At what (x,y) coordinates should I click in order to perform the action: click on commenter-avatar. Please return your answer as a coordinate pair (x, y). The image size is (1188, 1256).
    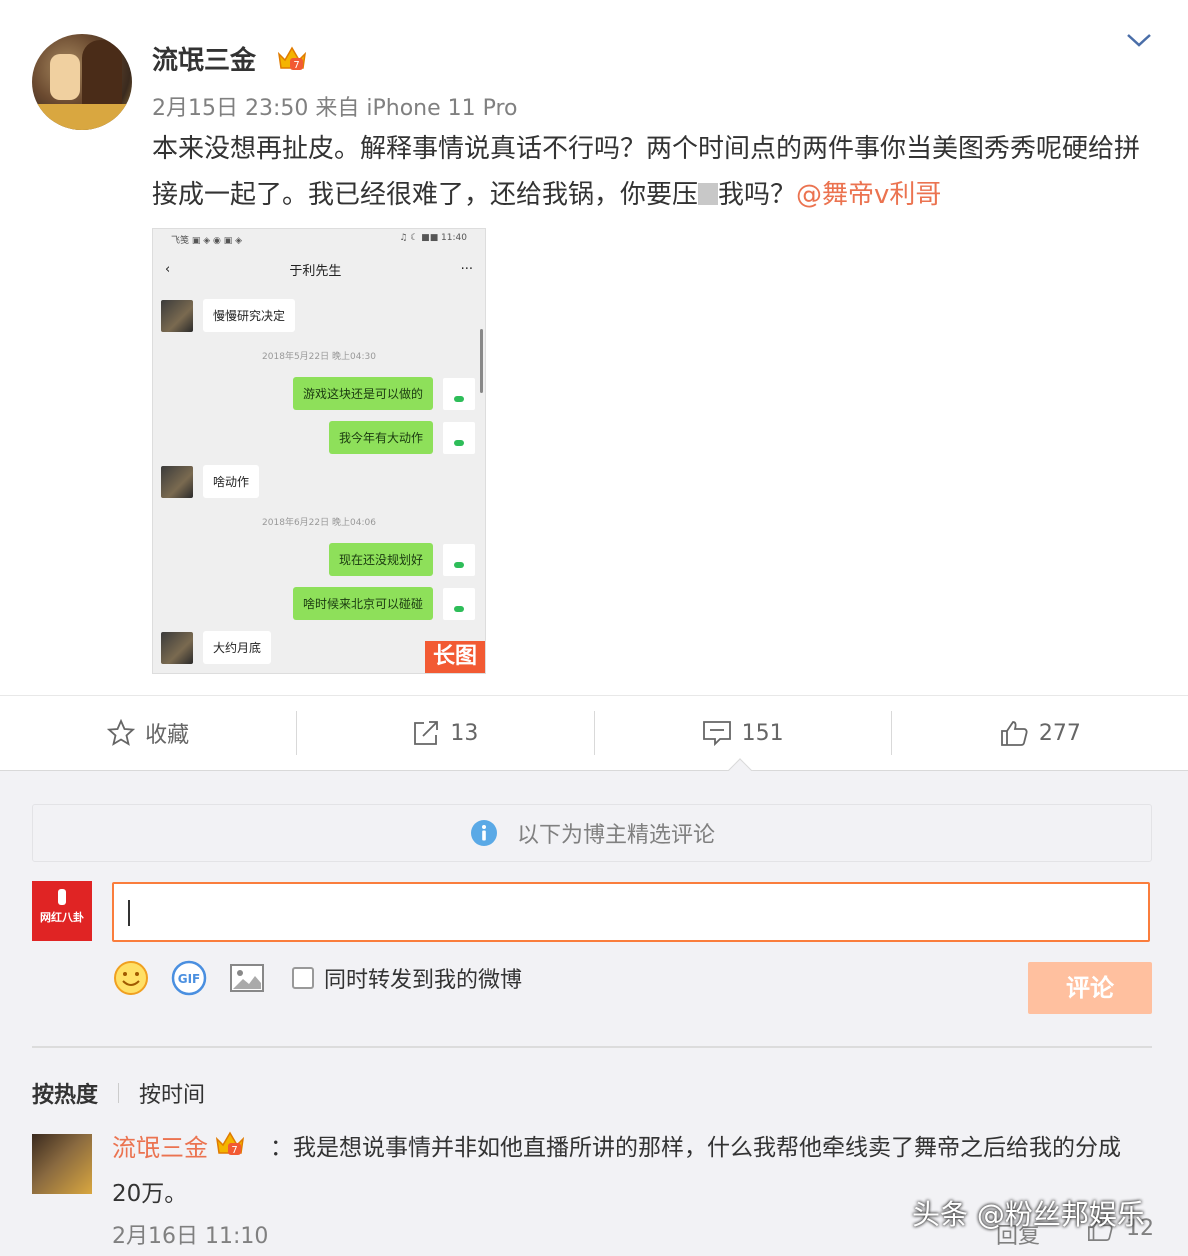
    Looking at the image, I should click on (62, 1164).